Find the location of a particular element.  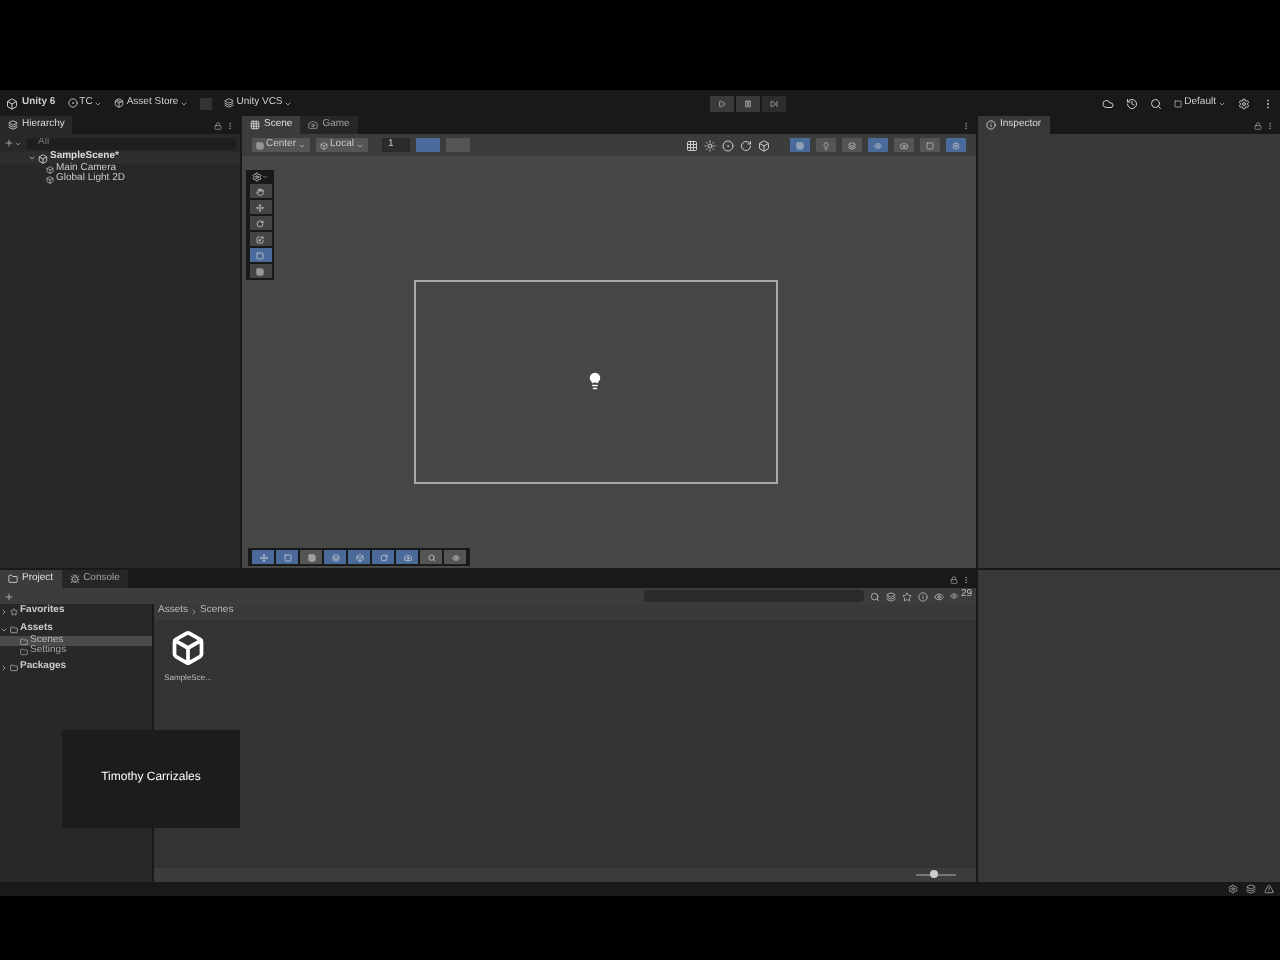

eye-icon is located at coordinates (954, 596).